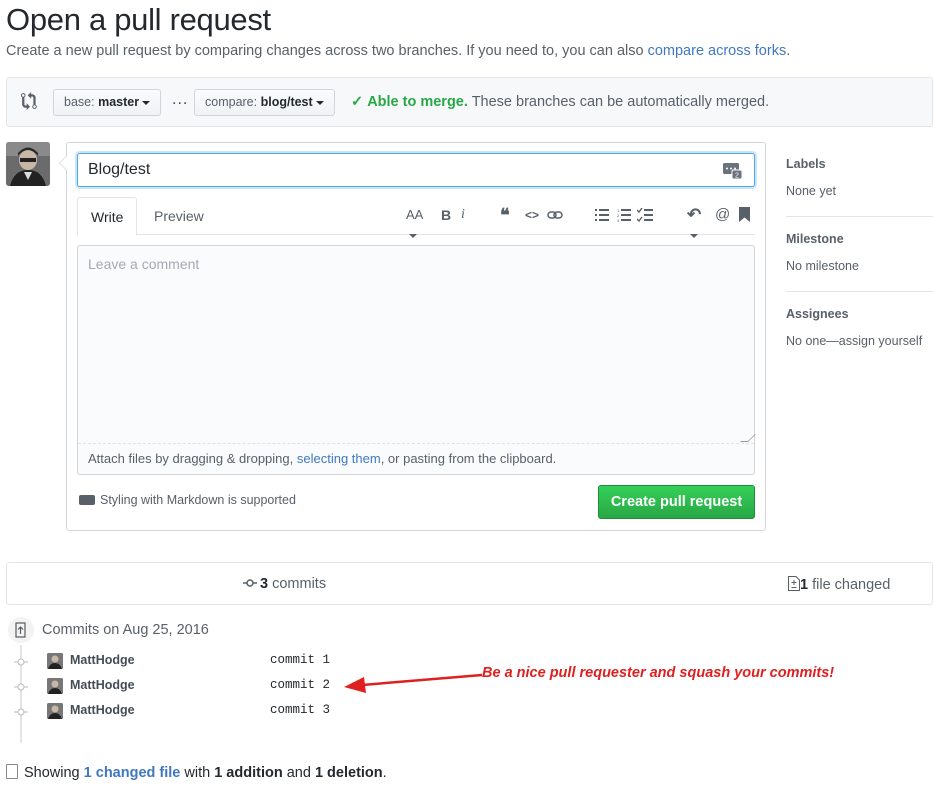 The image size is (933, 788). Describe the element at coordinates (417, 102) in the screenshot. I see `merge-status-ok: Able to merge.` at that location.